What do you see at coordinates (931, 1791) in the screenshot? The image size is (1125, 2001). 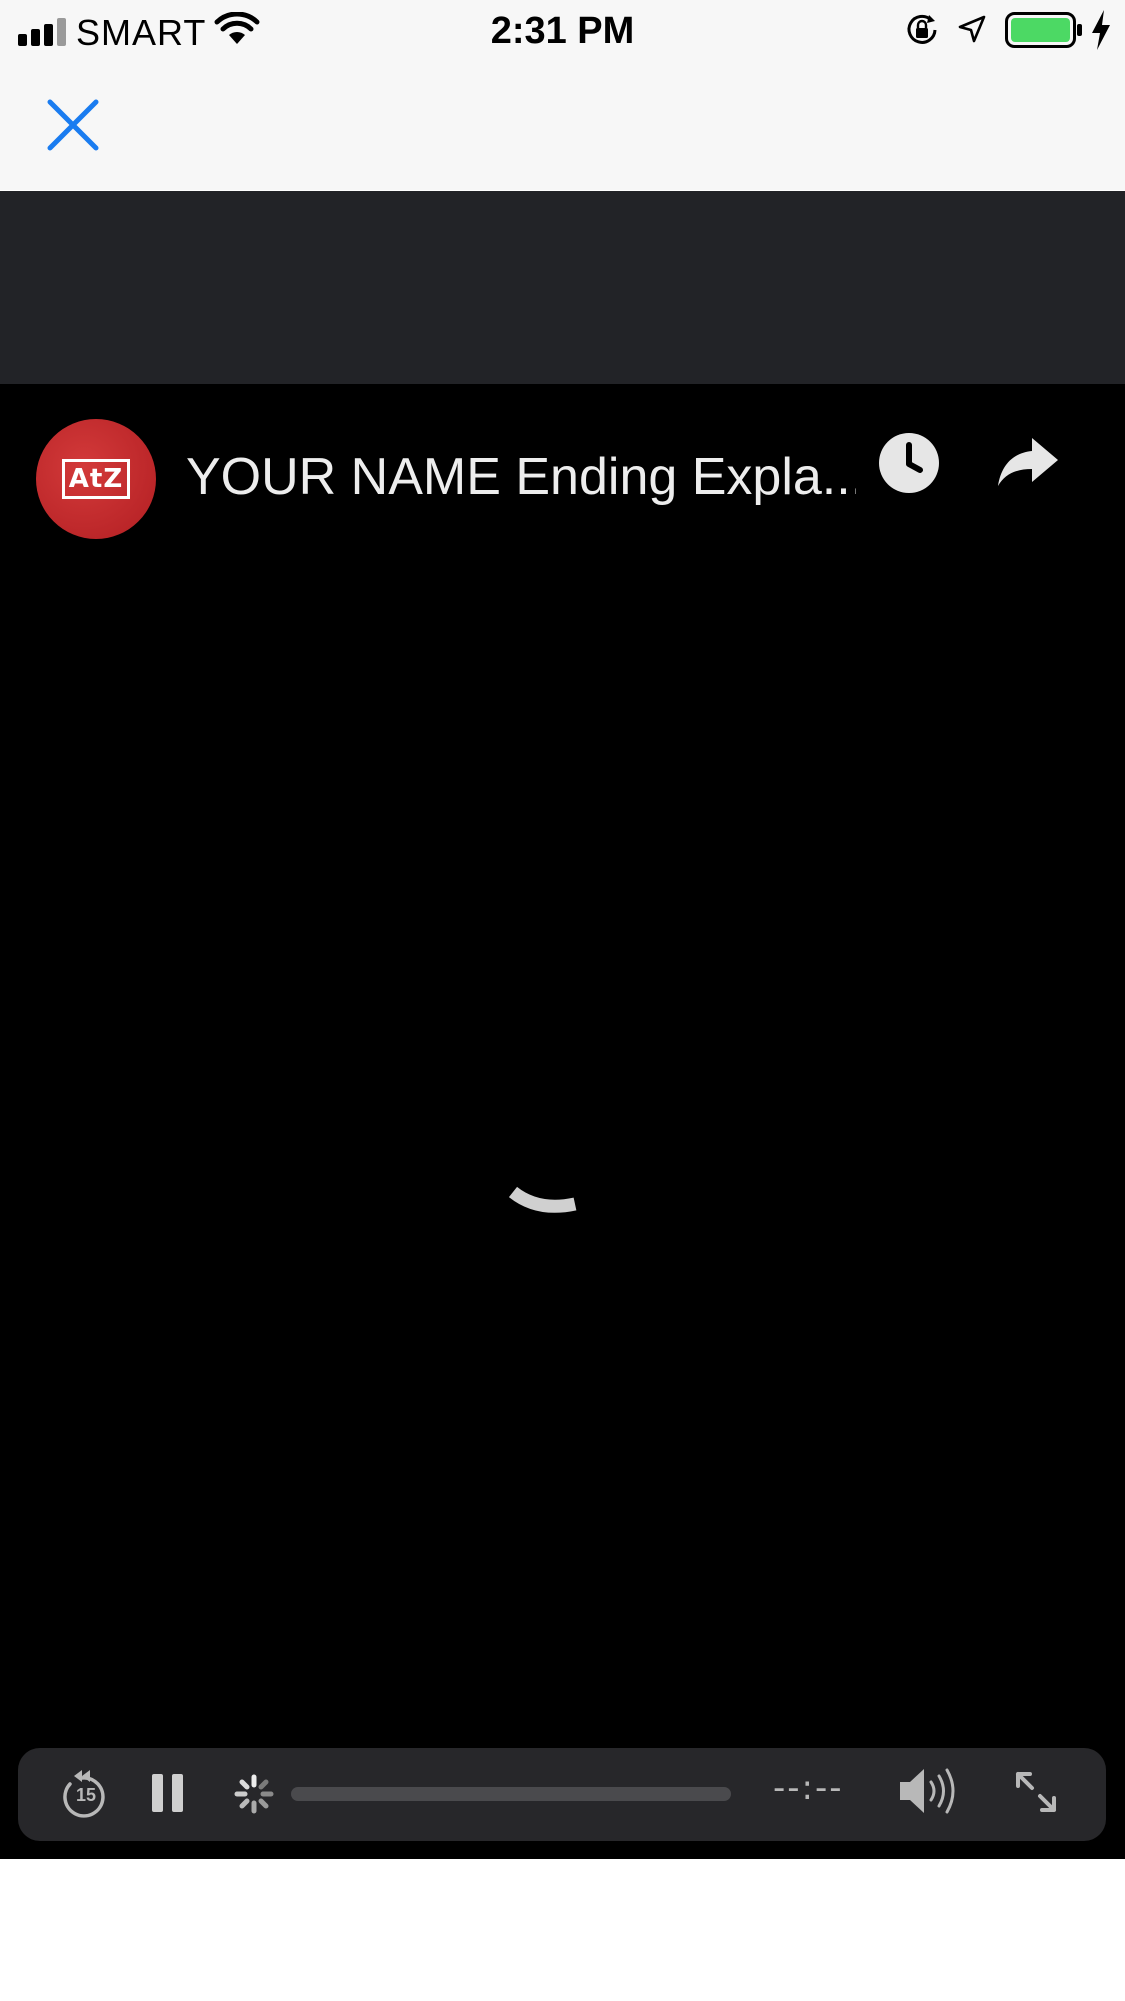 I see `volume-icon` at bounding box center [931, 1791].